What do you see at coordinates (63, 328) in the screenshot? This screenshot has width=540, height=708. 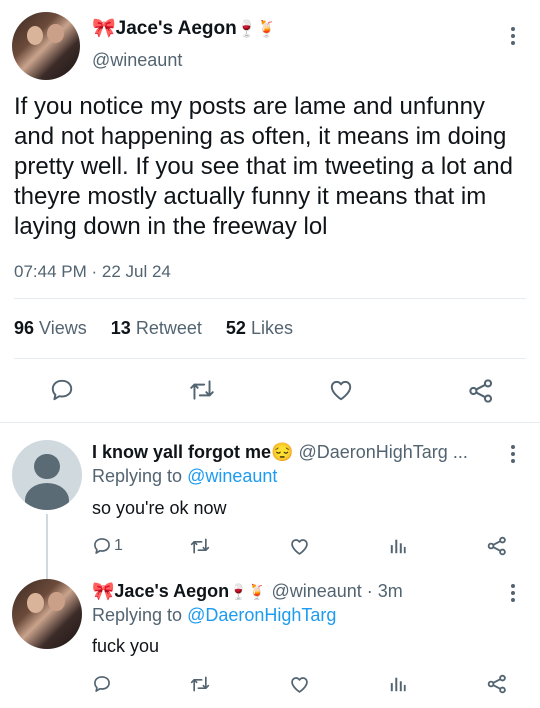 I see `views-label: Views` at bounding box center [63, 328].